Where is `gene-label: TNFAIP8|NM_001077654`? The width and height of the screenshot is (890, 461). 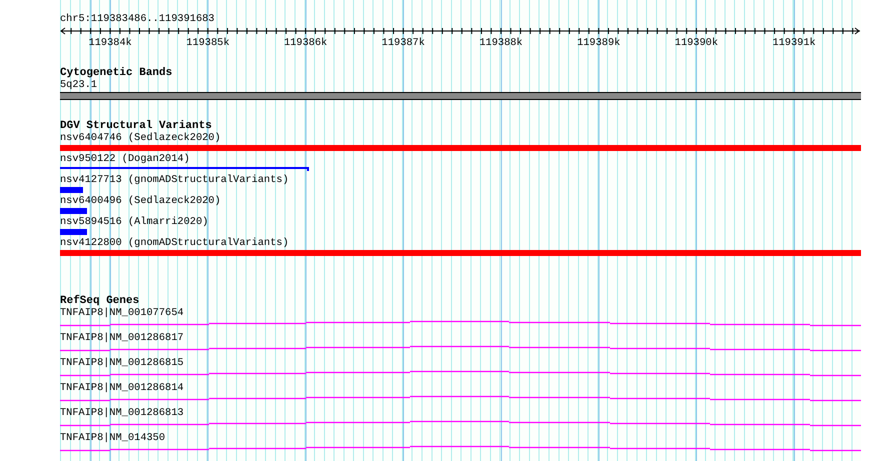
gene-label: TNFAIP8|NM_001077654 is located at coordinates (122, 313).